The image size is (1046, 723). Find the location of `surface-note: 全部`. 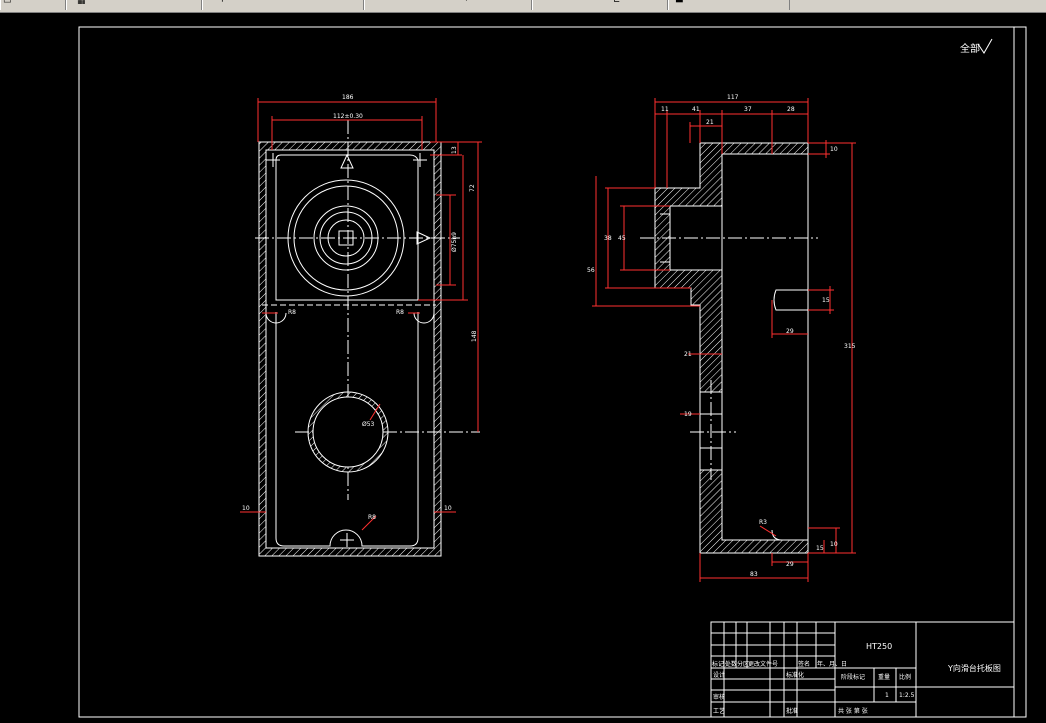

surface-note: 全部 is located at coordinates (970, 48).